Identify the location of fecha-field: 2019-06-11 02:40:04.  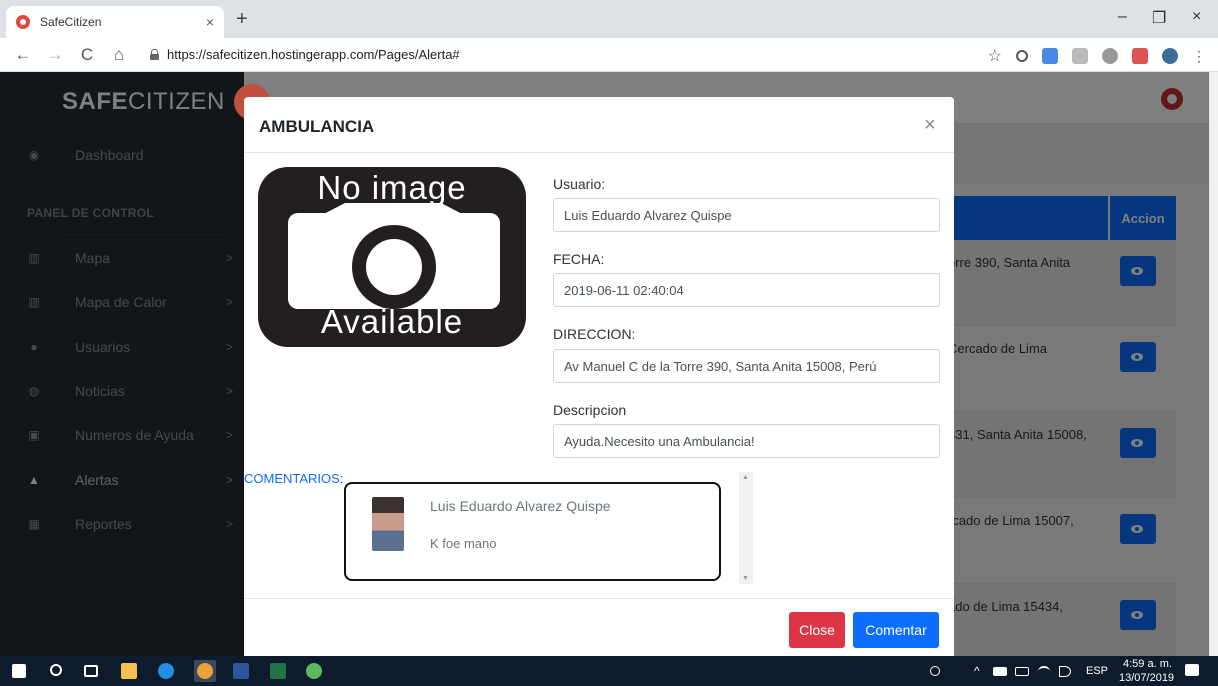
(746, 290).